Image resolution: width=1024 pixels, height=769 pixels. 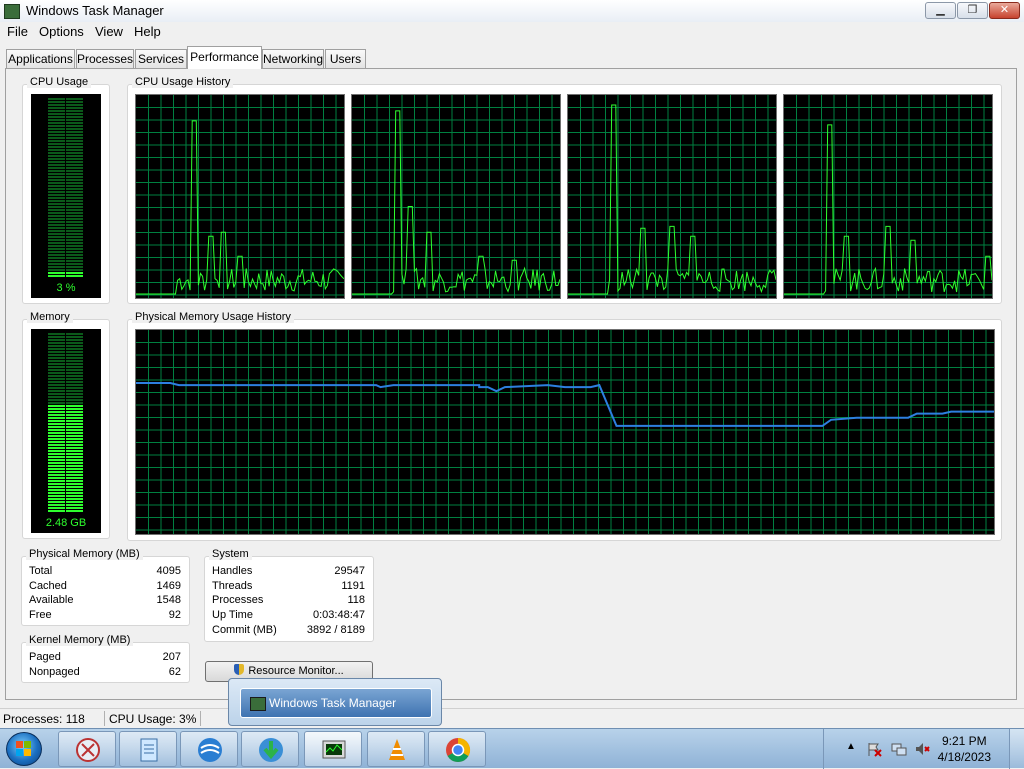 I want to click on stat-label: Available, so click(x=51, y=600).